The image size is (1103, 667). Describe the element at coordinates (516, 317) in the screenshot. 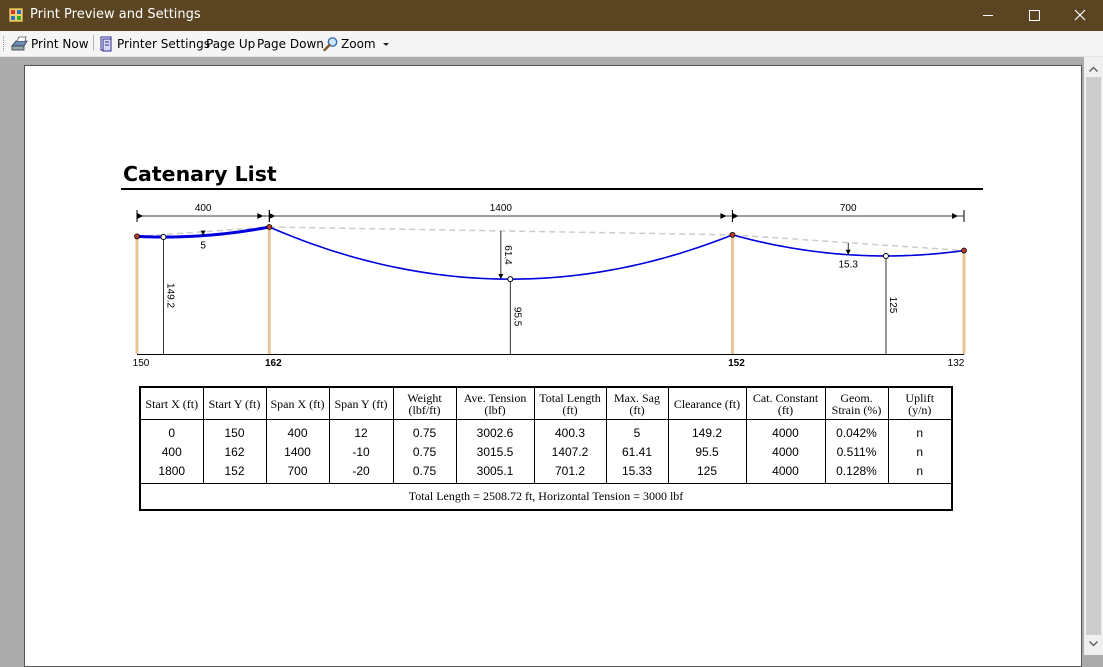

I see `clearance-label: 95.5` at that location.